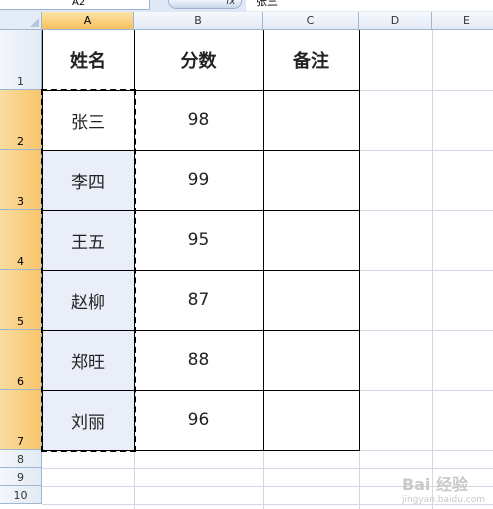 The height and width of the screenshot is (509, 493). I want to click on cell-score: 88, so click(198, 360).